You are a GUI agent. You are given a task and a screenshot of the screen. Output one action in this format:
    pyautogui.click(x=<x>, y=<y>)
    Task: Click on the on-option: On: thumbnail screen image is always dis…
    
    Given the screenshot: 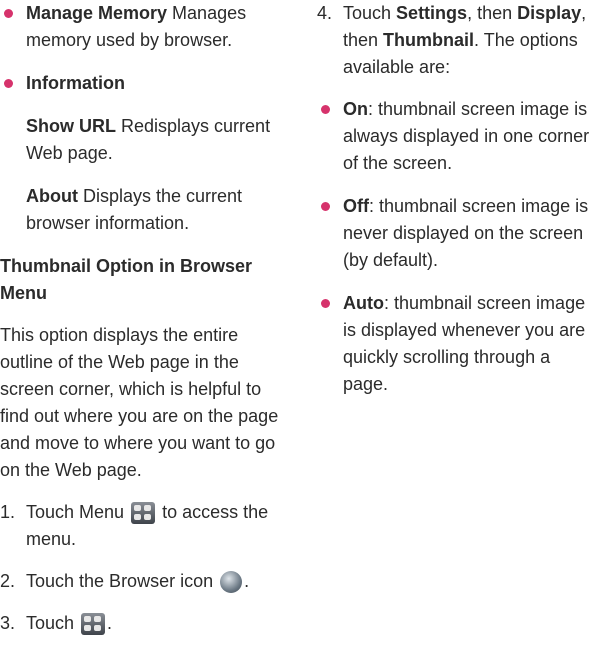 What is the action you would take?
    pyautogui.click(x=455, y=136)
    